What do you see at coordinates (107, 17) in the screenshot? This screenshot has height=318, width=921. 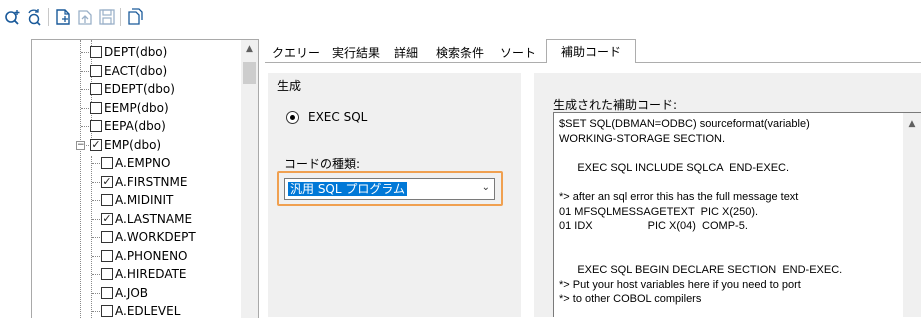 I see `save-icon` at bounding box center [107, 17].